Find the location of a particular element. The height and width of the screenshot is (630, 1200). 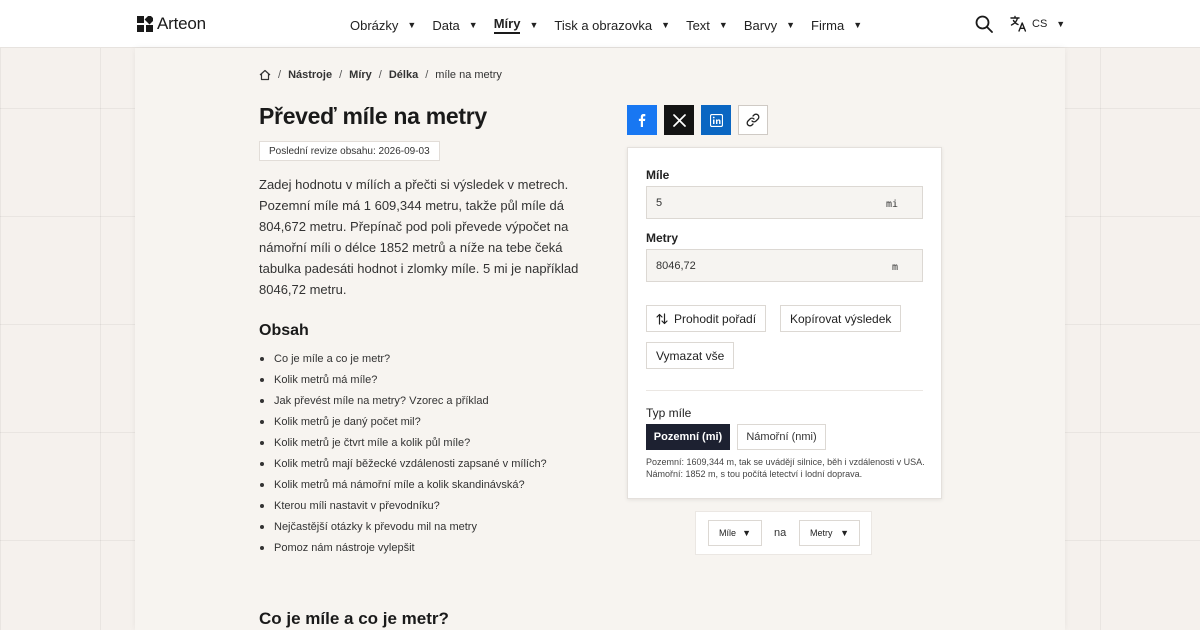

share-facebook-button is located at coordinates (642, 120).